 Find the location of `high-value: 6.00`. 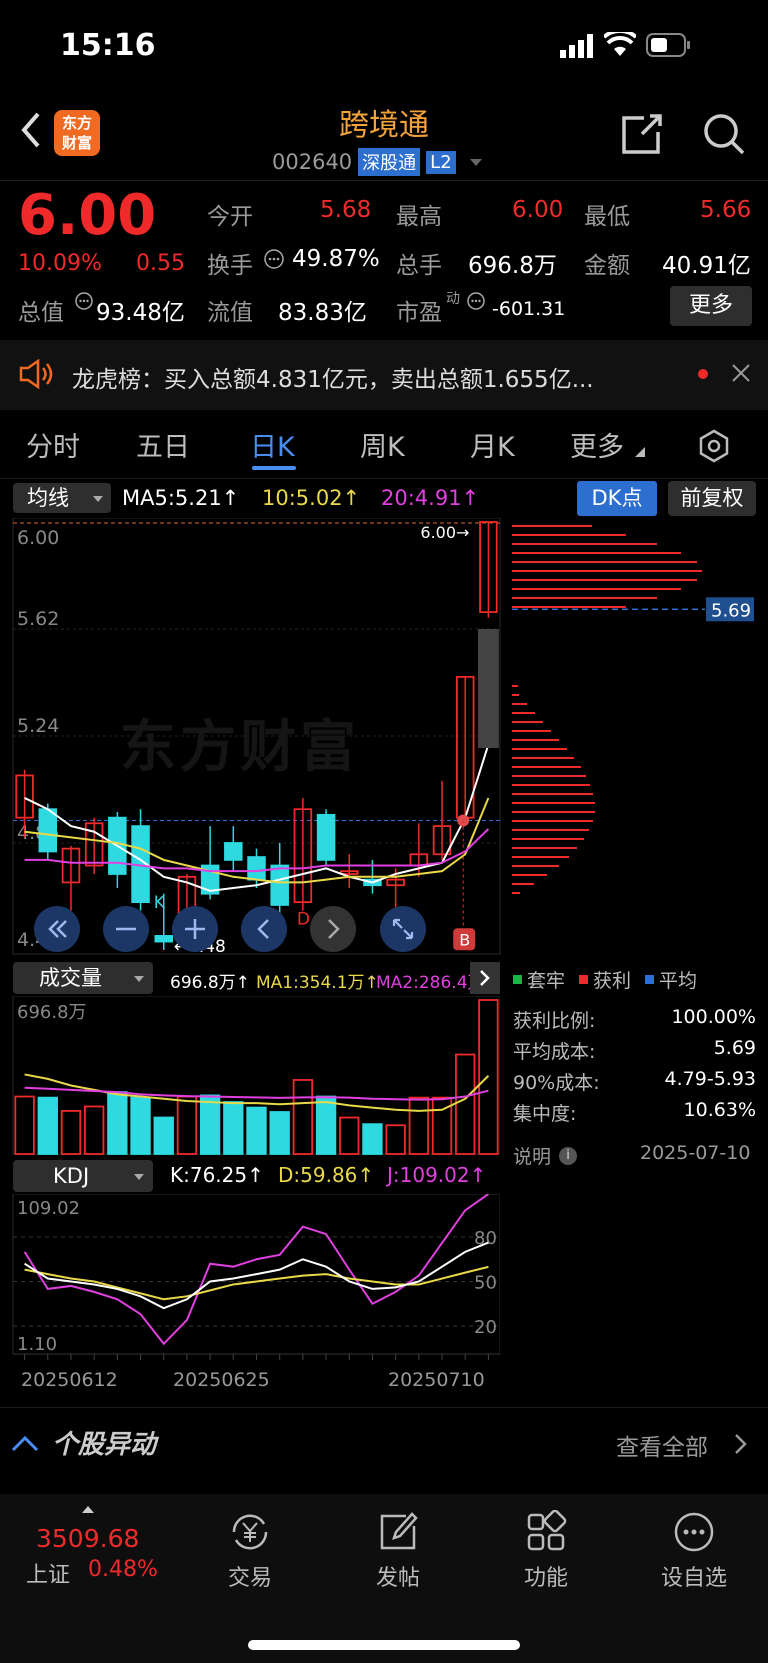

high-value: 6.00 is located at coordinates (538, 210).